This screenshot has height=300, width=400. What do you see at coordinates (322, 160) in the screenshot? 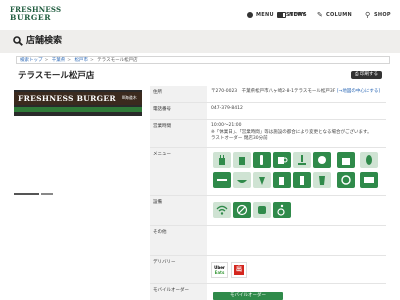
I see `kids-menu-icon` at bounding box center [322, 160].